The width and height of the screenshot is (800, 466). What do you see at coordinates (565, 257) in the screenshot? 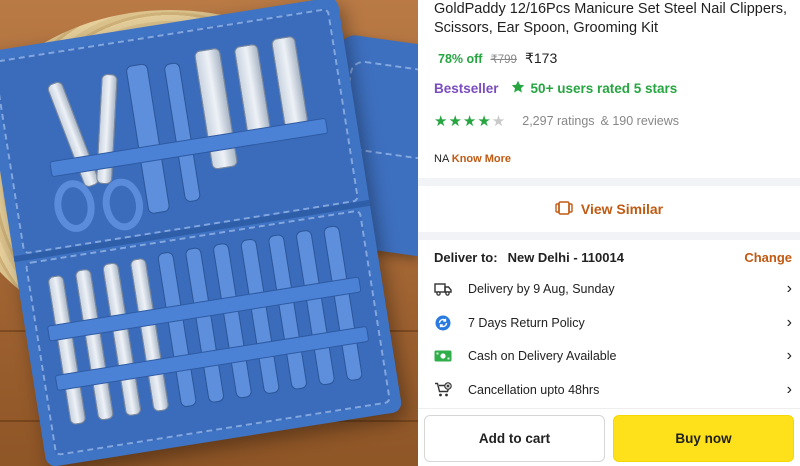
I see `delivery-location: New Delhi - 110014` at bounding box center [565, 257].